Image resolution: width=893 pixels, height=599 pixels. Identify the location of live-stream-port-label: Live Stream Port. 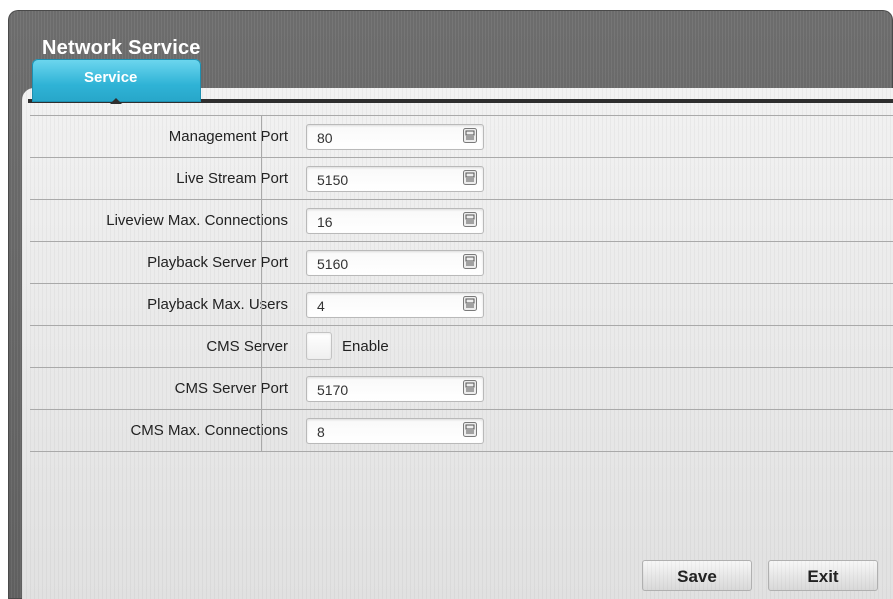
(232, 178).